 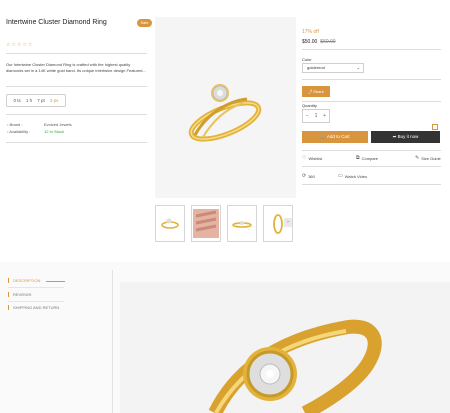 What do you see at coordinates (428, 158) in the screenshot?
I see `size-guide-link: ✎ Size Guide` at bounding box center [428, 158].